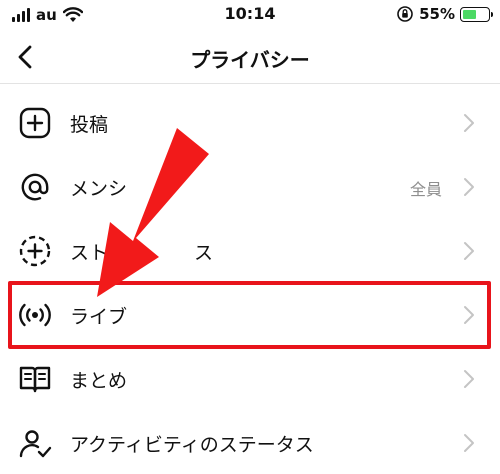 Image resolution: width=500 pixels, height=474 pixels. Describe the element at coordinates (470, 14) in the screenshot. I see `battery-fill` at that location.